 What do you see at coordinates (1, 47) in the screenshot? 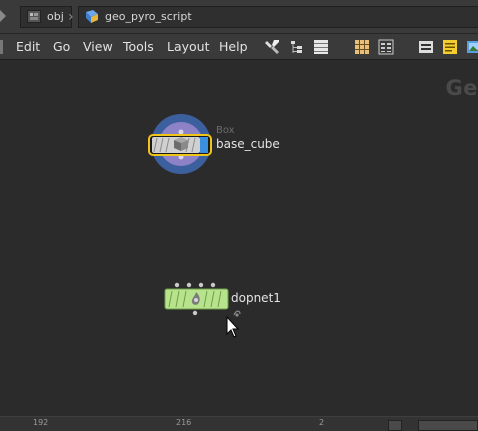
I see `pane-edge-handle` at bounding box center [1, 47].